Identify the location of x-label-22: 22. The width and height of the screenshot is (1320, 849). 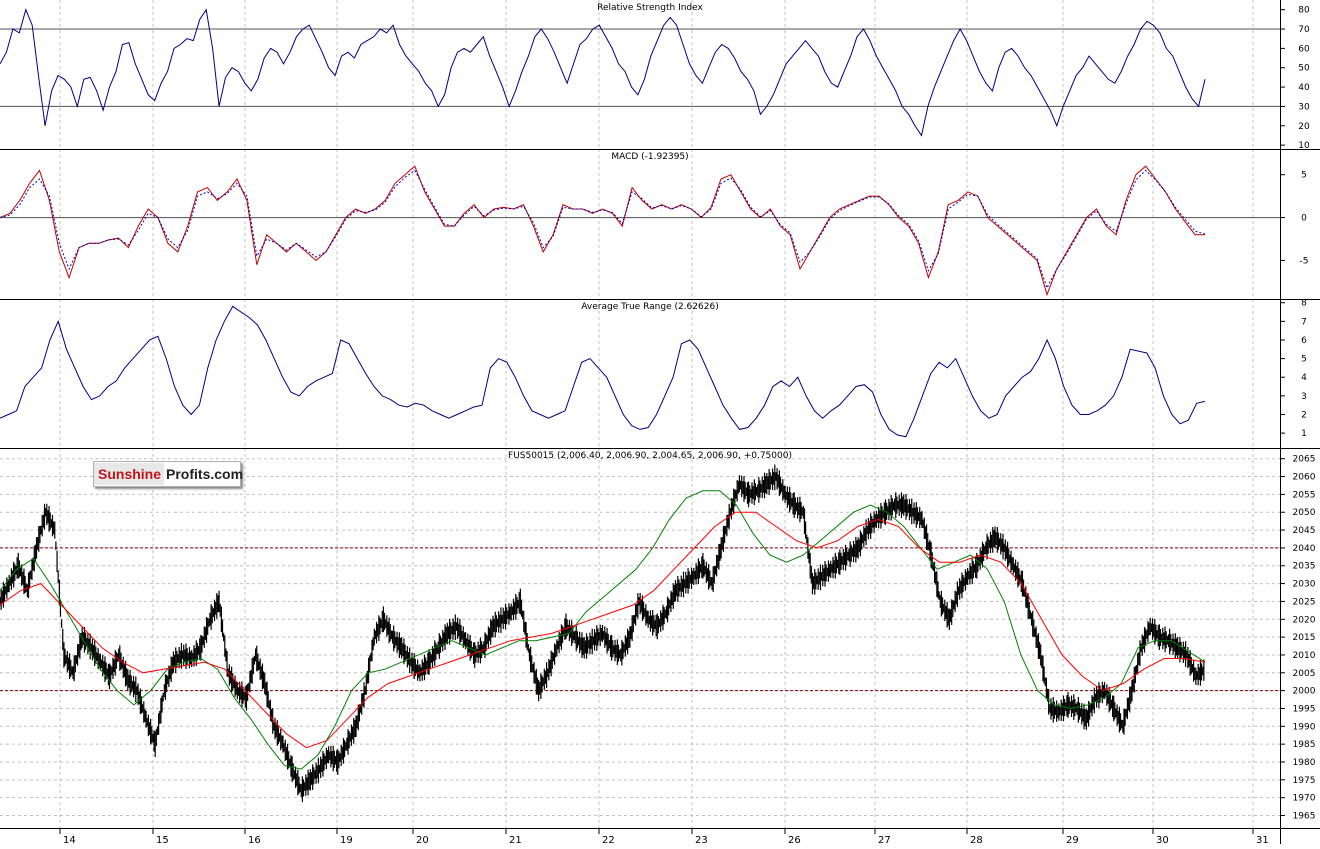
(608, 839).